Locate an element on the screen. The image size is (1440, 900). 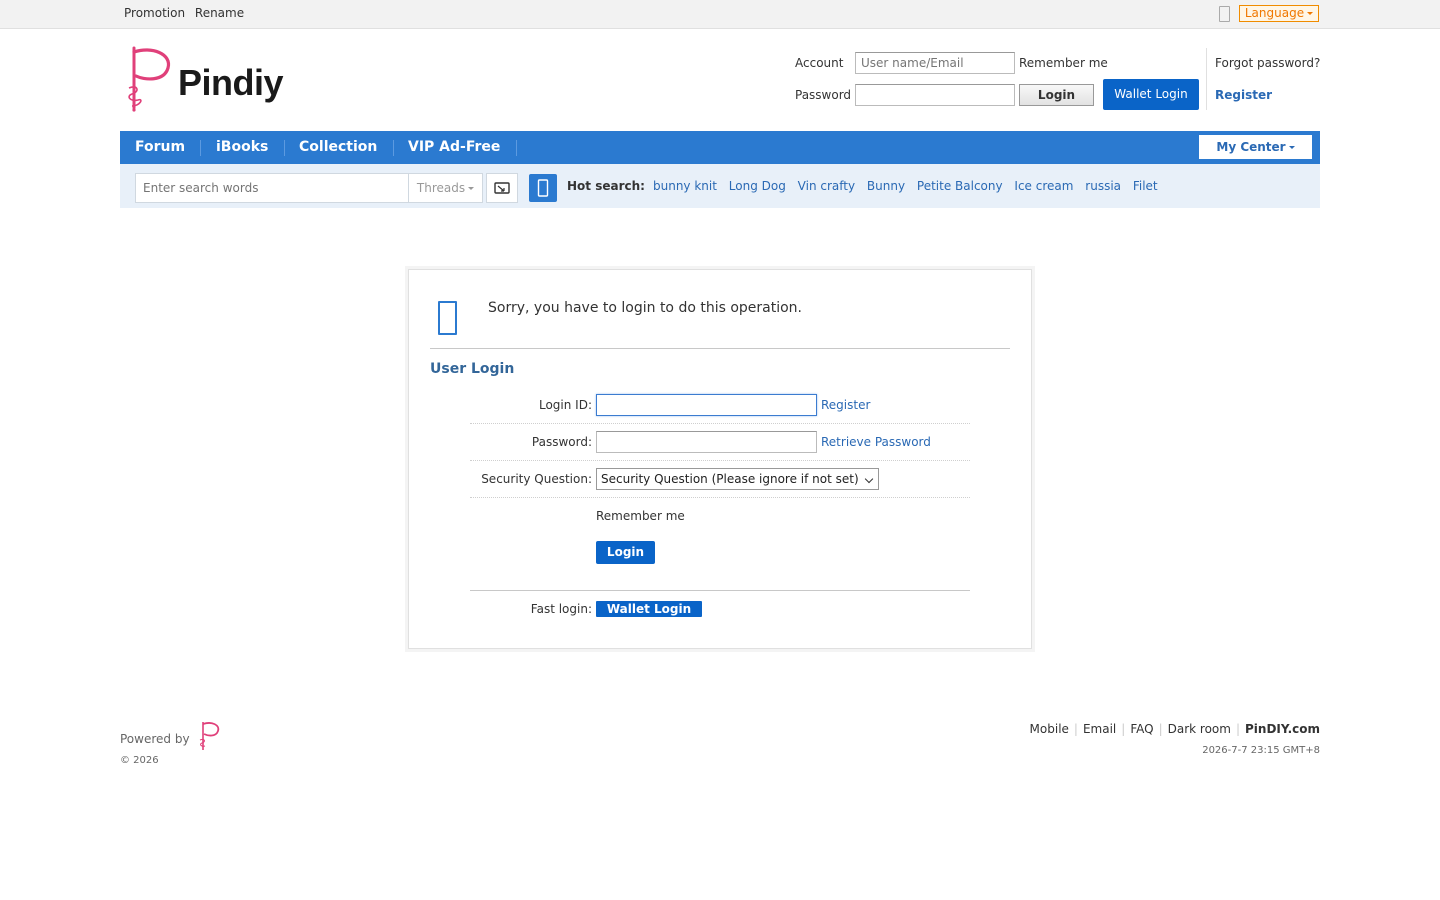
top-bar: Promotion Rename Language is located at coordinates (720, 14).